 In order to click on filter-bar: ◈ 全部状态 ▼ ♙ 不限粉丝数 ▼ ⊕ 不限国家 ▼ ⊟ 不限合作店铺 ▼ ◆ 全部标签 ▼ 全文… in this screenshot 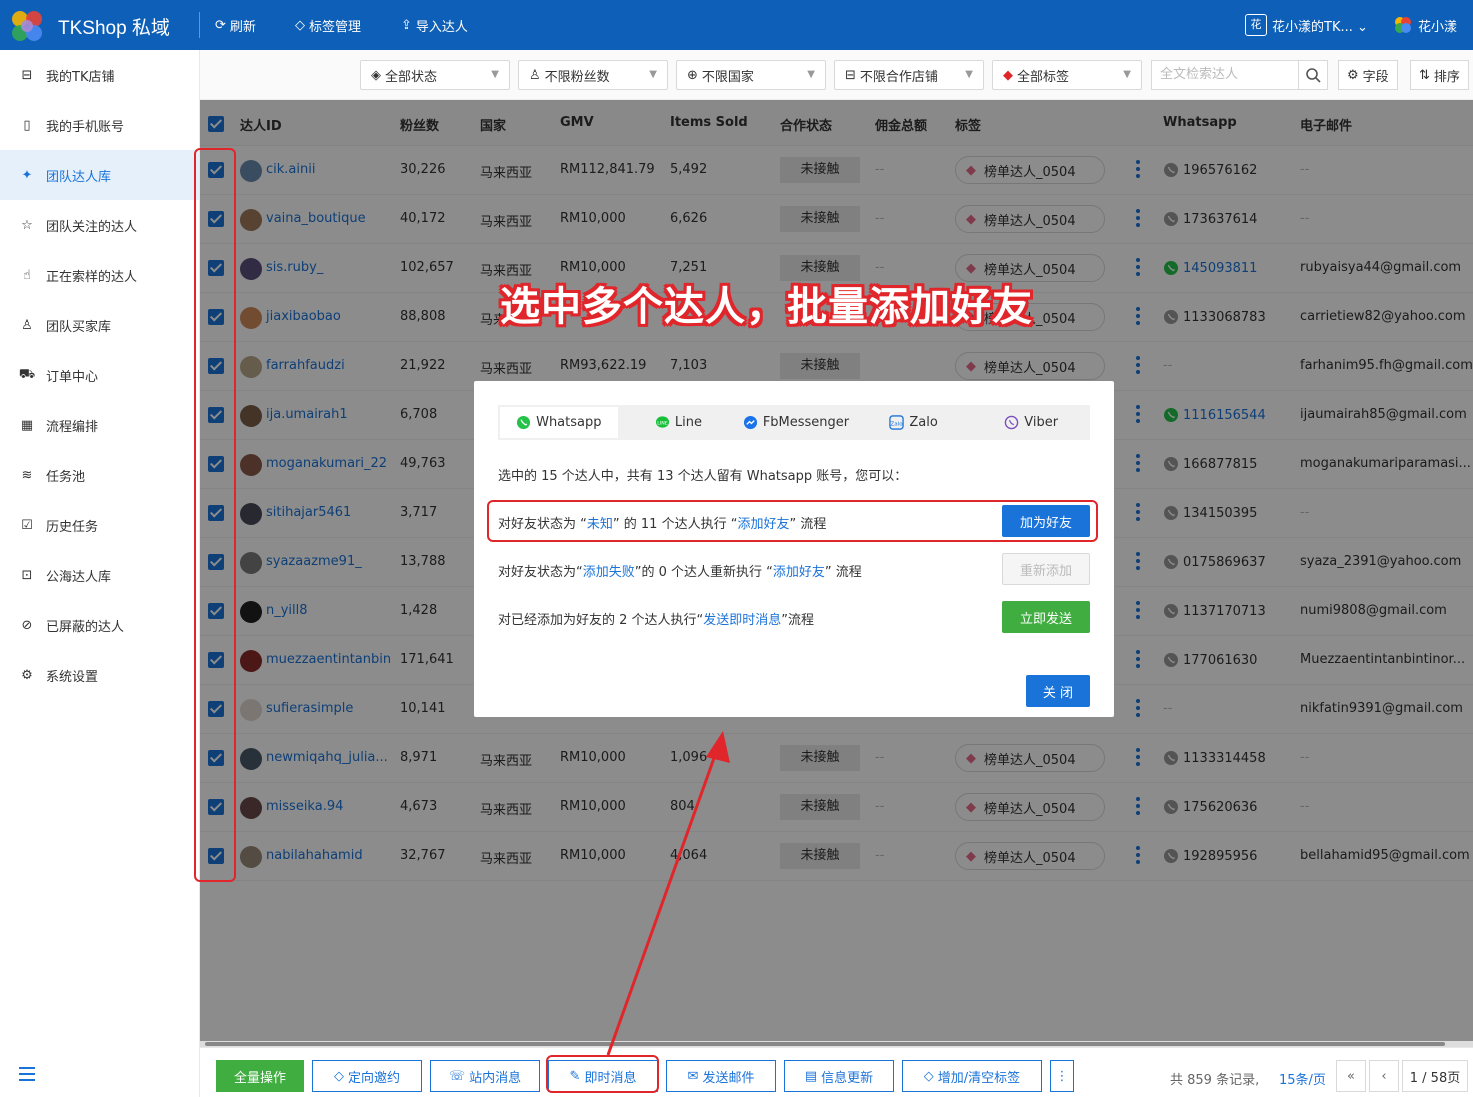, I will do `click(836, 75)`.